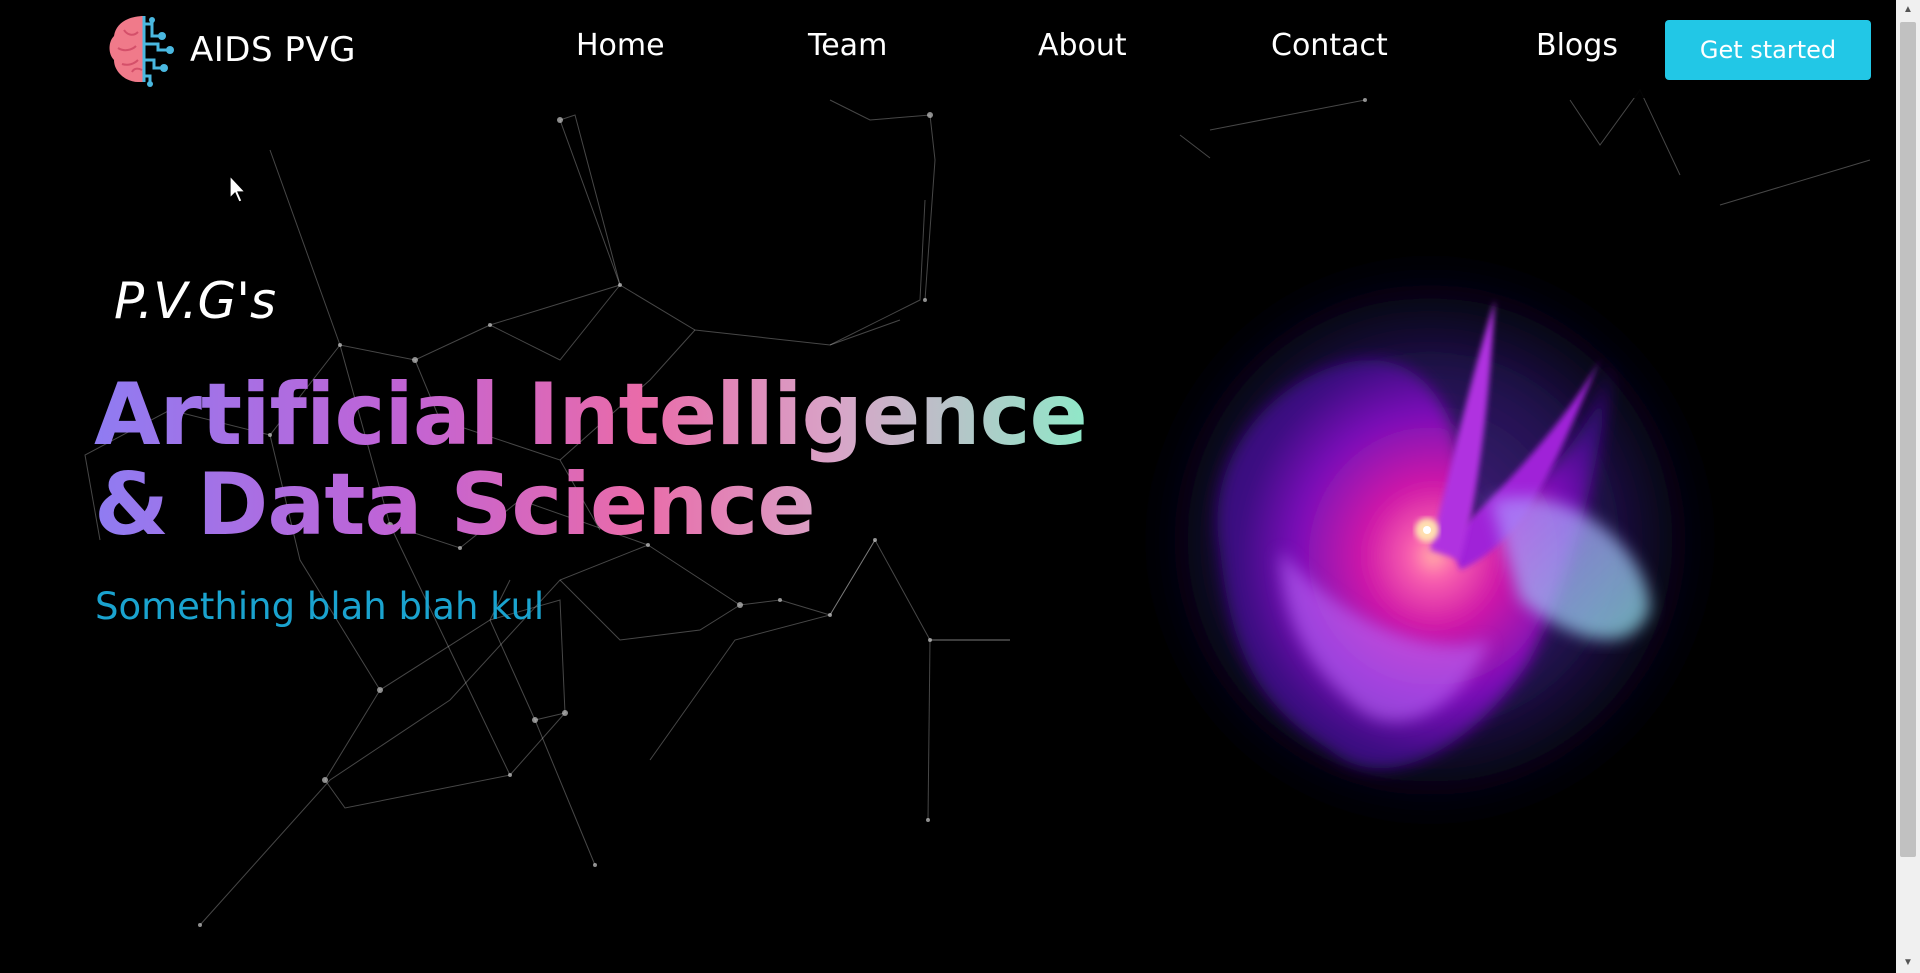  I want to click on hero-pre-title: P.V.G's, so click(195, 301).